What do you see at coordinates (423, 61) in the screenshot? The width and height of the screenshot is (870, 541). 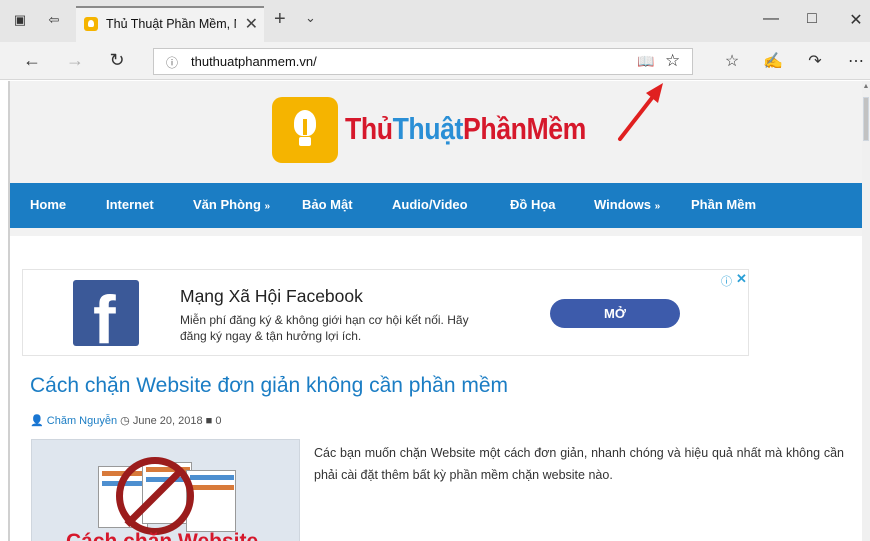 I see `address-bar: ⓘ thuthuatphanmem.vn/ 📖 ☆` at bounding box center [423, 61].